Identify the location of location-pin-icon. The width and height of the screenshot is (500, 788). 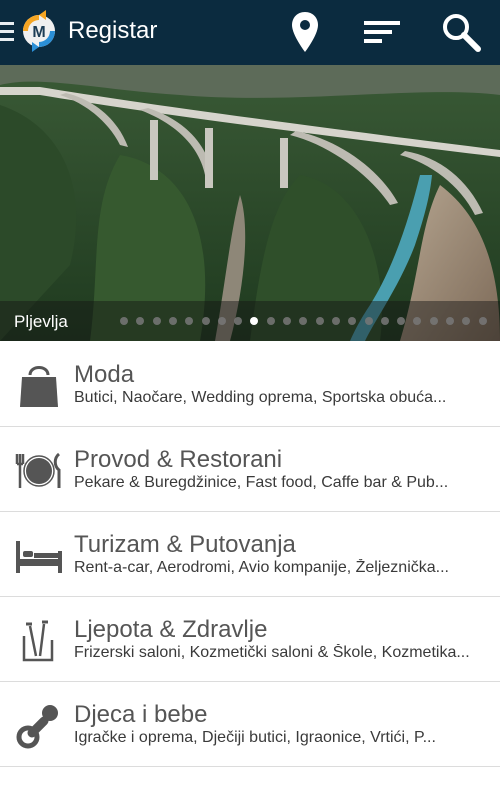
(305, 32).